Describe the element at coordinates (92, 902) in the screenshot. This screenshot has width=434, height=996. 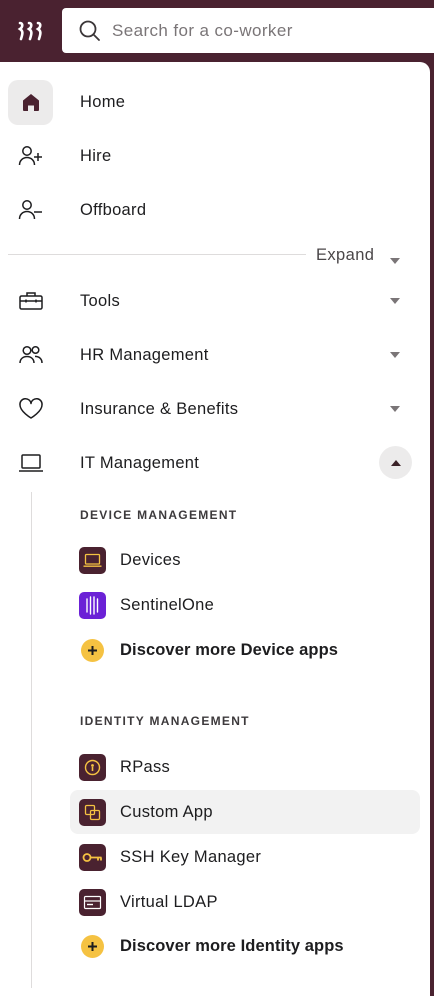
I see `directory-icon` at that location.